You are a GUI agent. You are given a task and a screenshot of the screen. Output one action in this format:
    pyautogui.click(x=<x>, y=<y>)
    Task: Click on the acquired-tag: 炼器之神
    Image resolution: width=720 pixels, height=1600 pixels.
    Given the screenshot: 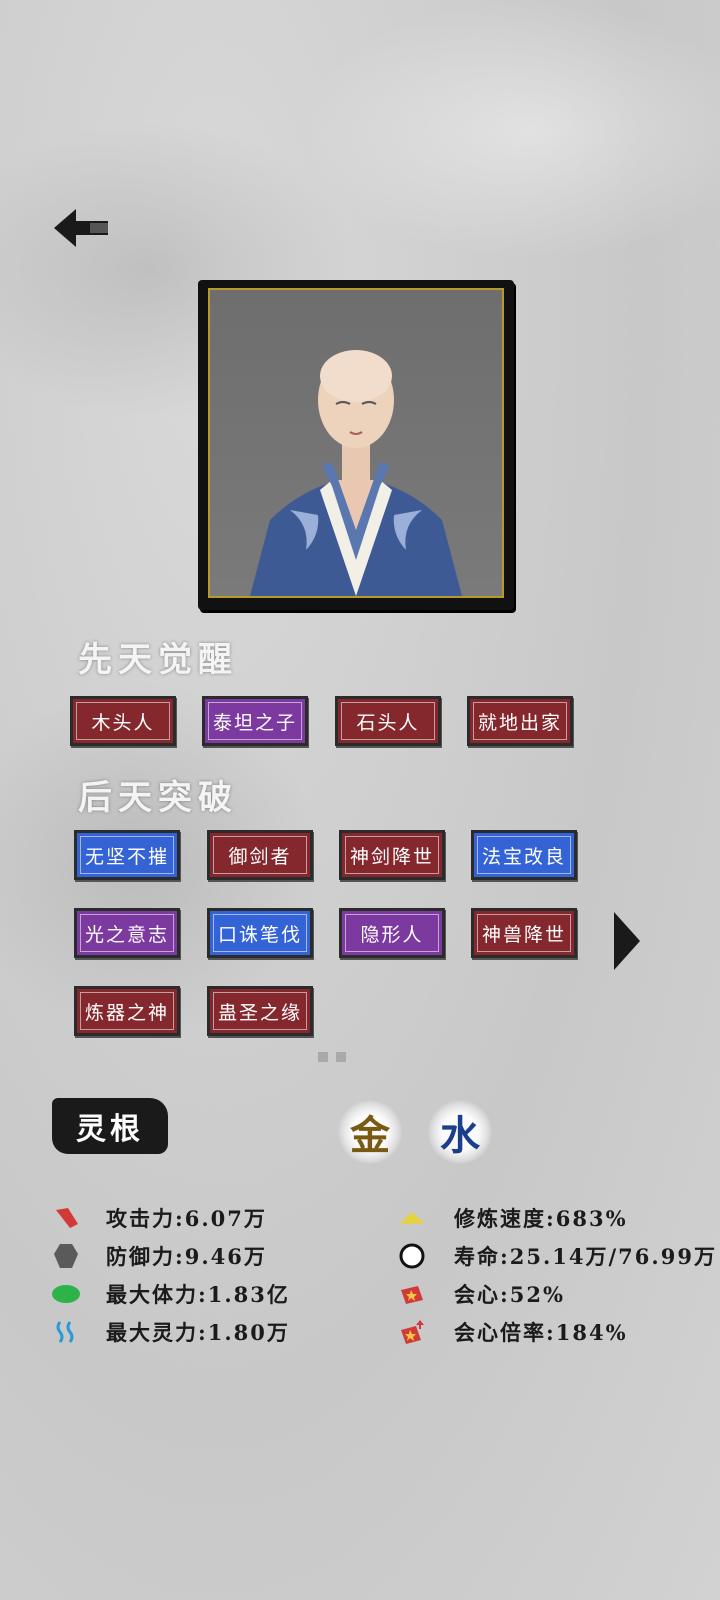 What is the action you would take?
    pyautogui.click(x=127, y=1011)
    